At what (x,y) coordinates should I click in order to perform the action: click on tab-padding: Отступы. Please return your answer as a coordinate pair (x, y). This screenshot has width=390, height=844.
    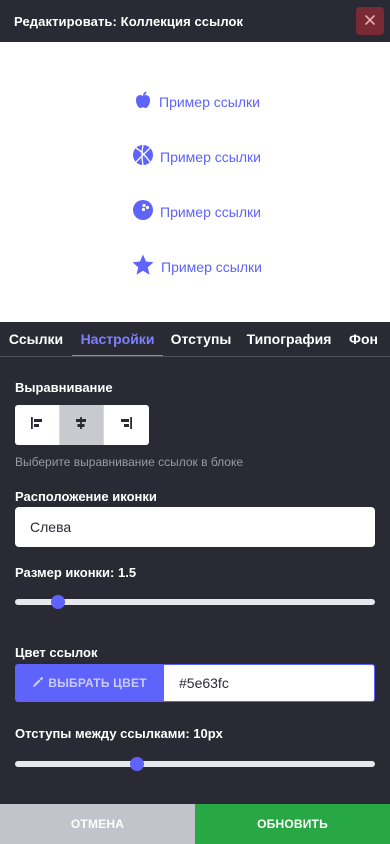
    Looking at the image, I should click on (201, 339).